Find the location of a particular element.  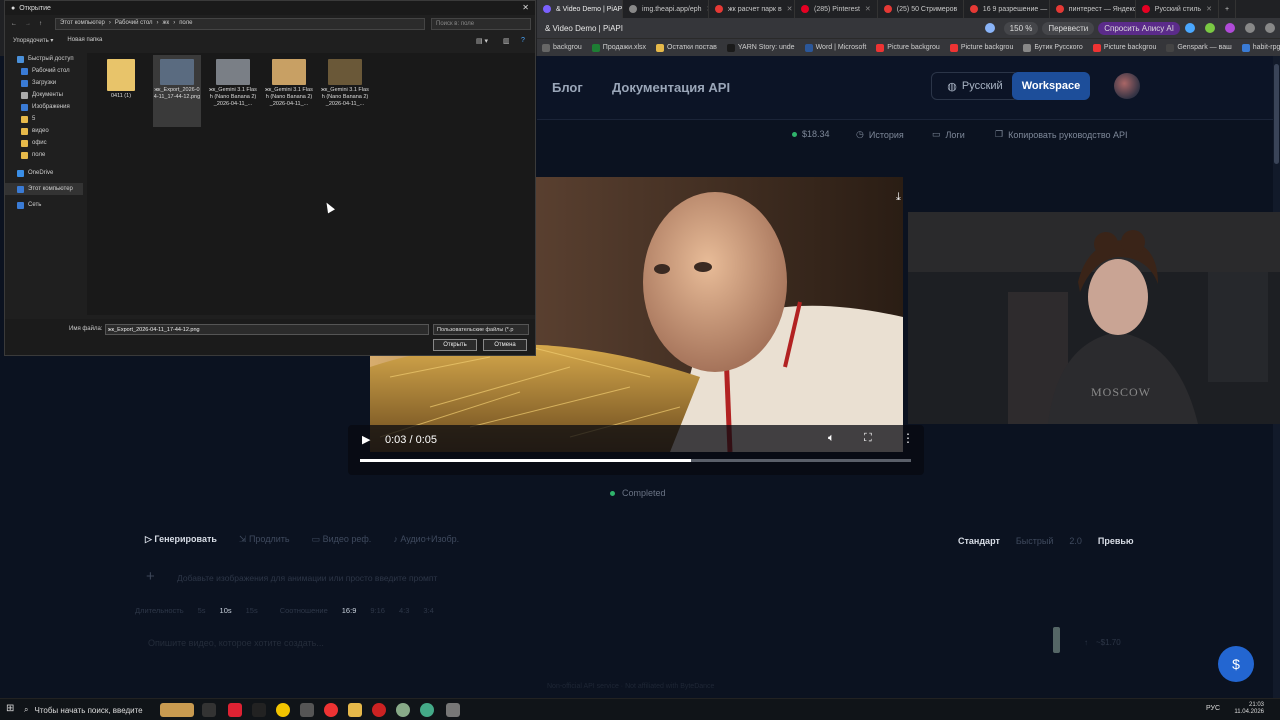

copy-api-guide-link: ❐ Копировать руководство API is located at coordinates (1061, 134).